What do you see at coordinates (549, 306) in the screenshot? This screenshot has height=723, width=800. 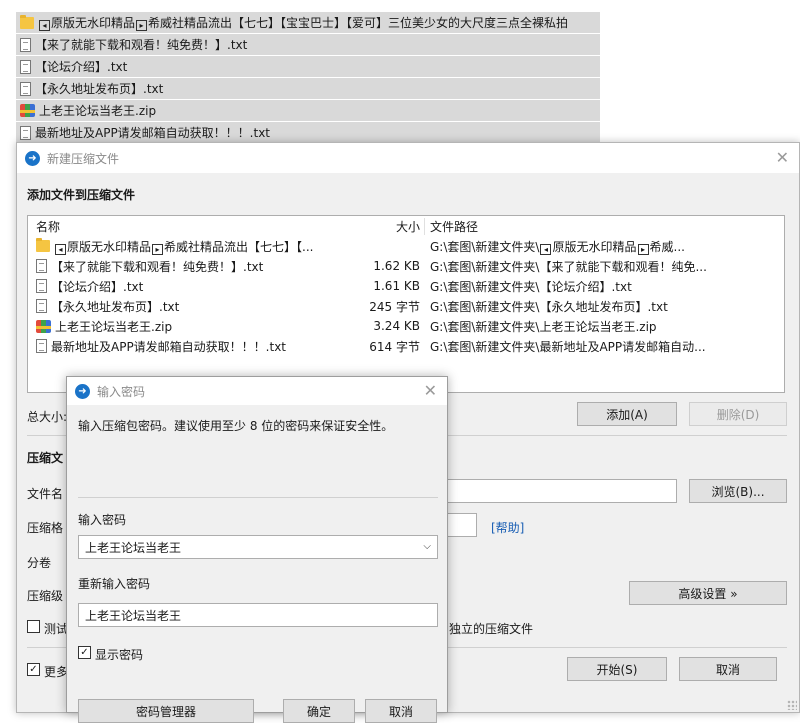 I see `file-path: G:\套图\新建文件夹\【永久地址发布页】.txt` at bounding box center [549, 306].